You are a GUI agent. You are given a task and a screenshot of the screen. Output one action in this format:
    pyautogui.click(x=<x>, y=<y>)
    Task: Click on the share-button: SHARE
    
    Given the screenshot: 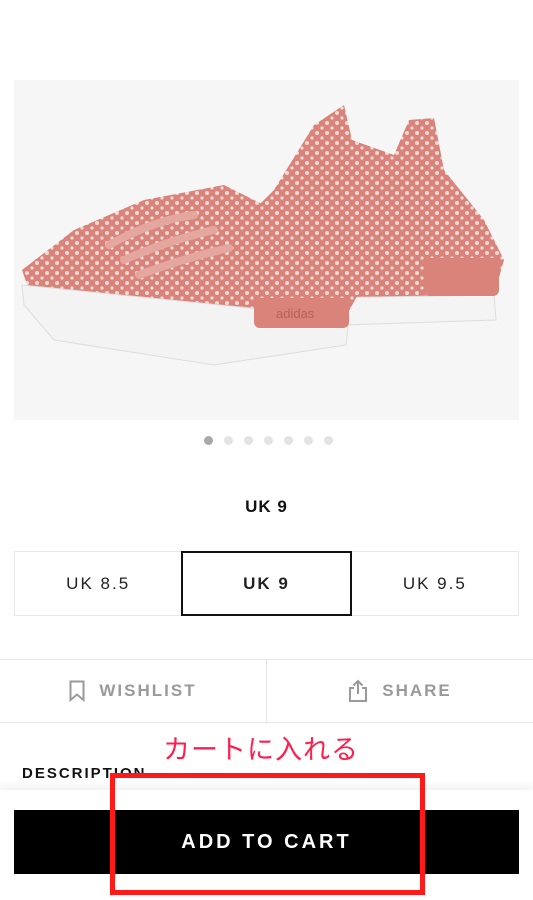 What is the action you would take?
    pyautogui.click(x=399, y=691)
    